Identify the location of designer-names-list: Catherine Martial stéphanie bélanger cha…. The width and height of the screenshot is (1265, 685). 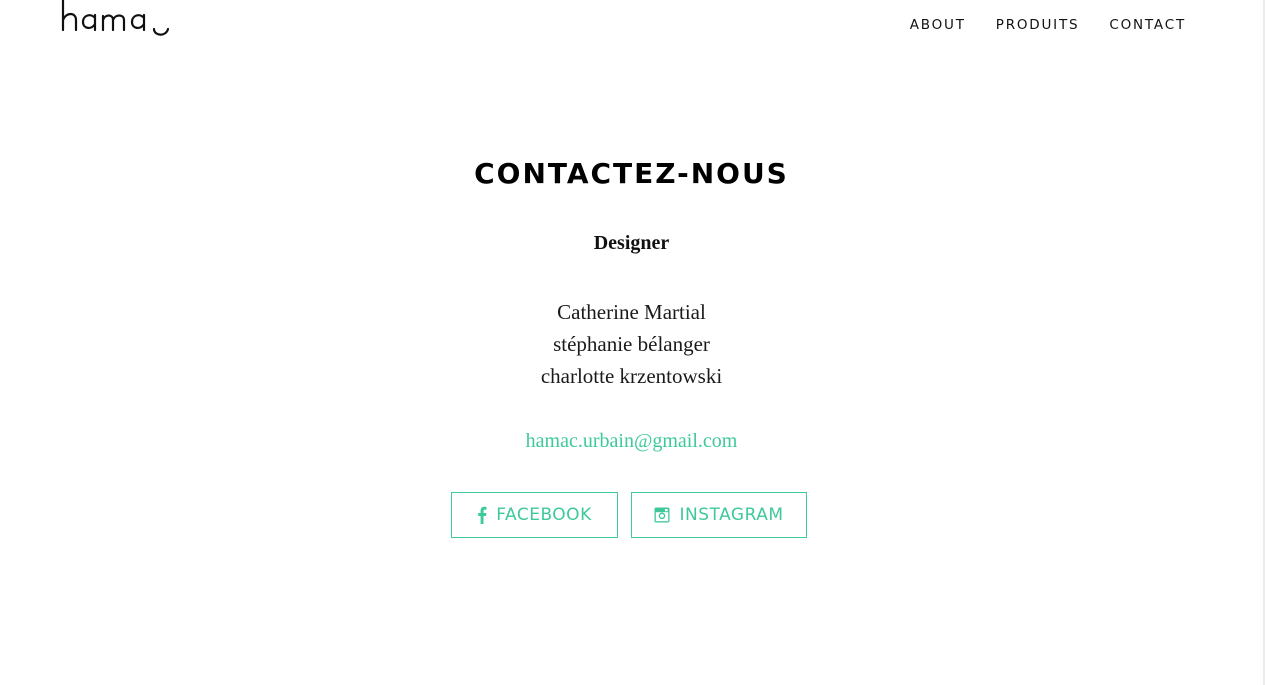
(631, 344).